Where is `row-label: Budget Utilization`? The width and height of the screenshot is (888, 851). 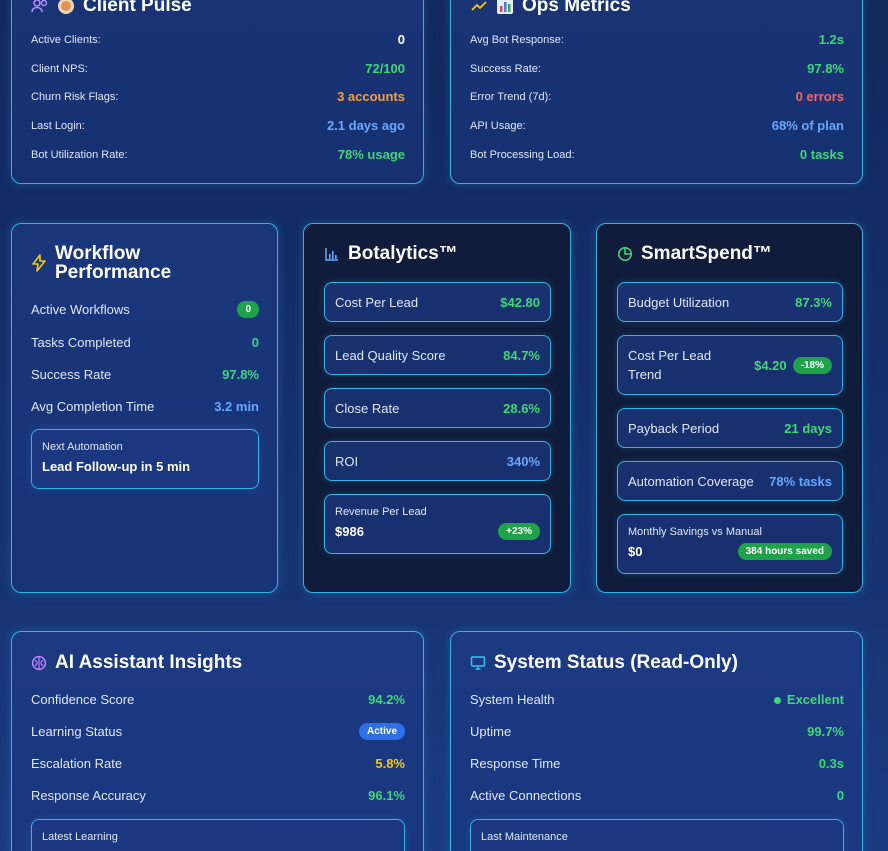 row-label: Budget Utilization is located at coordinates (679, 302).